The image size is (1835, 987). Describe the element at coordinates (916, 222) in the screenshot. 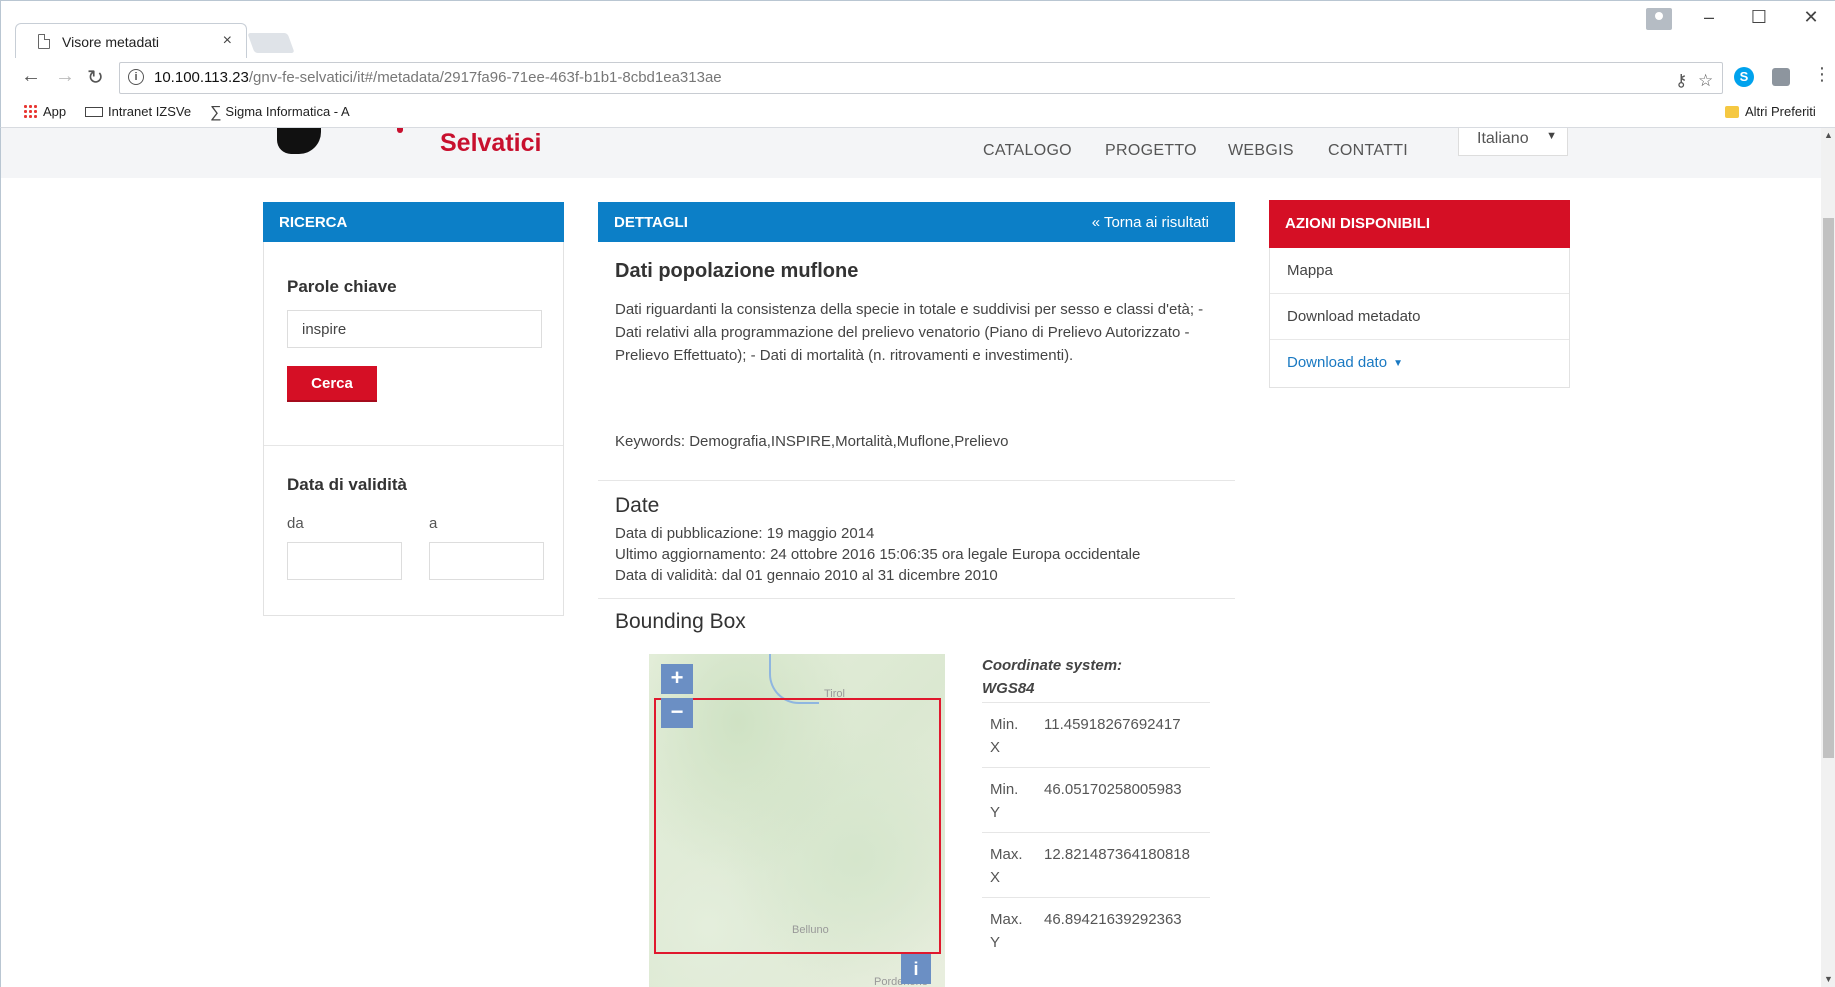

I see `details-header: DETTAGLI « Torna ai risultati` at that location.